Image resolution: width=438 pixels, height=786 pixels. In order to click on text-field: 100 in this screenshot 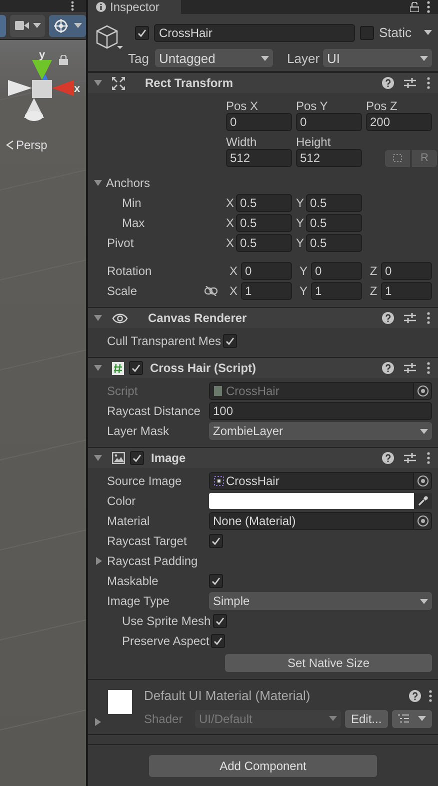, I will do `click(320, 411)`.